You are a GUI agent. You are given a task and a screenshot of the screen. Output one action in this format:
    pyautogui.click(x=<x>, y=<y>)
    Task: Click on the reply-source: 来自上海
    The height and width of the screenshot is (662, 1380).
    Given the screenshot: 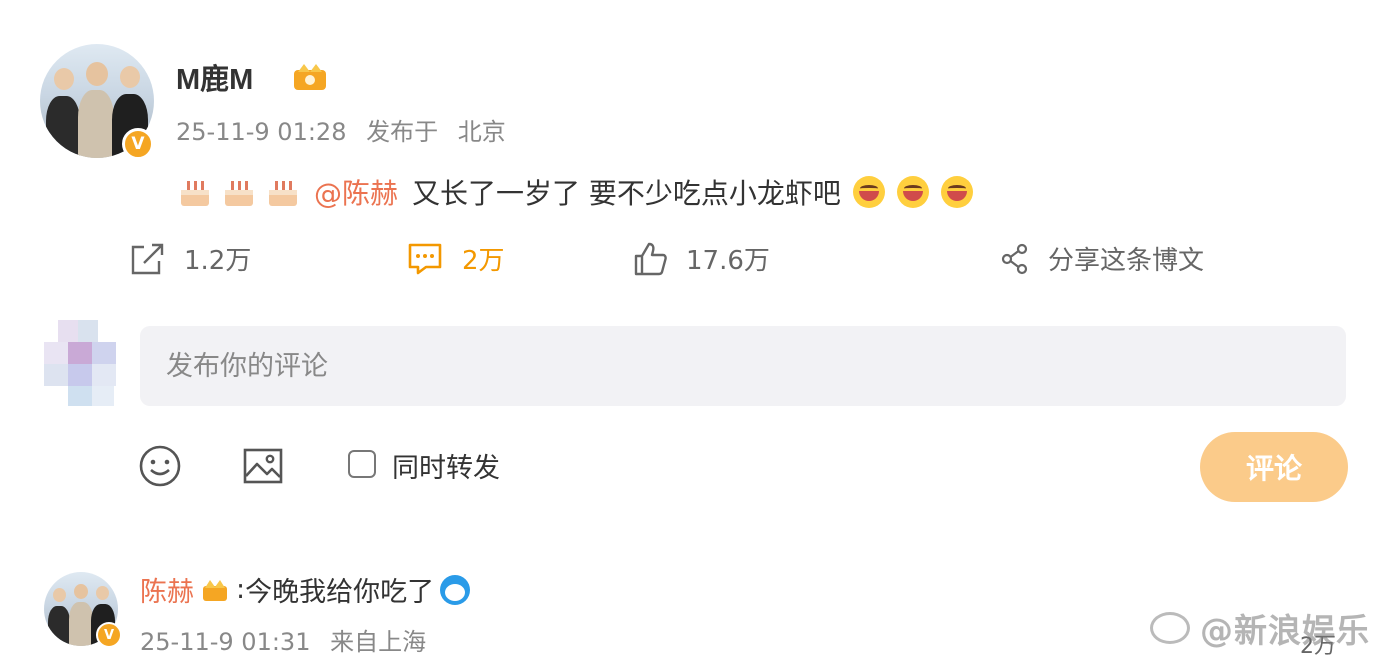 What is the action you would take?
    pyautogui.click(x=378, y=642)
    